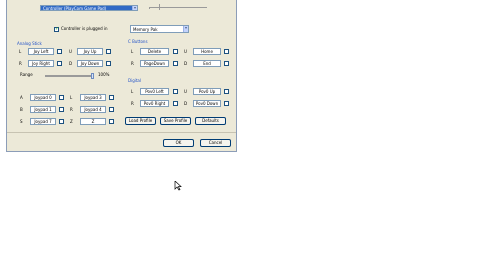 The image size is (480, 270). I want to click on analog-up-checkbox, so click(108, 51).